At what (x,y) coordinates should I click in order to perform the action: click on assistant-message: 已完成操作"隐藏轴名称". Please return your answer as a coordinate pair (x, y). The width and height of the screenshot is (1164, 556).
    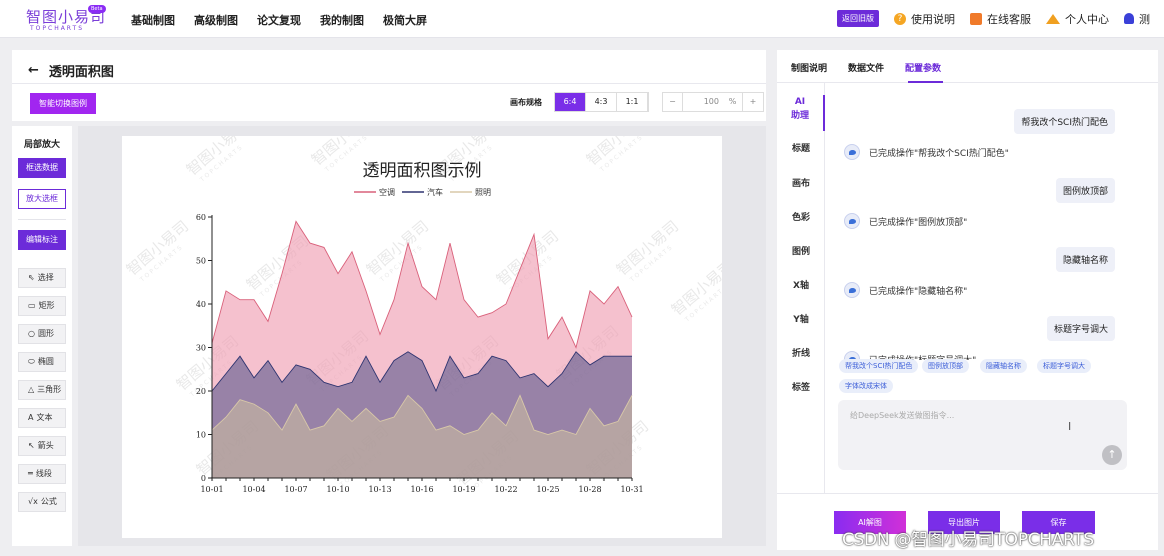
    Looking at the image, I should click on (905, 290).